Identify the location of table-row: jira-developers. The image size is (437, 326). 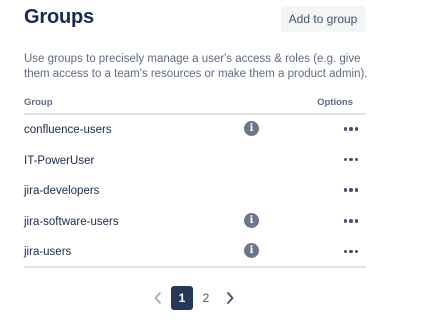
(195, 191).